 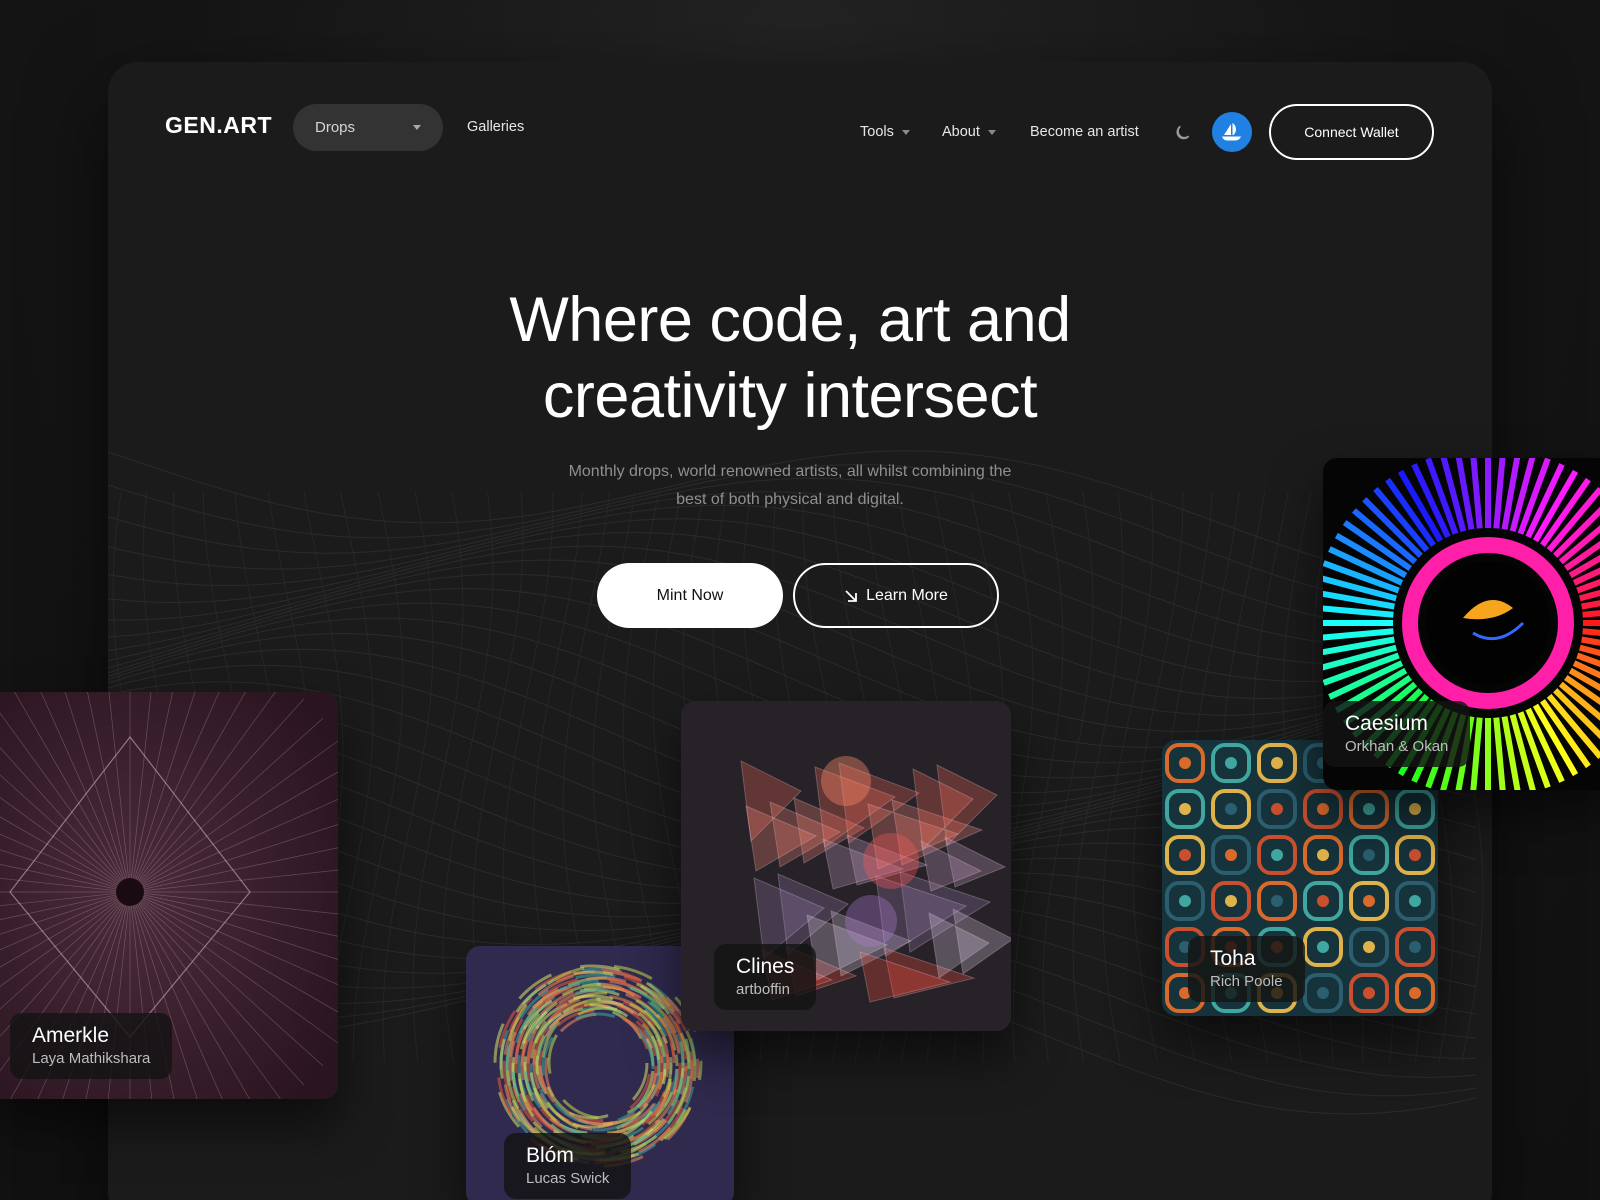 I want to click on card-title: Caesium, so click(x=1386, y=723).